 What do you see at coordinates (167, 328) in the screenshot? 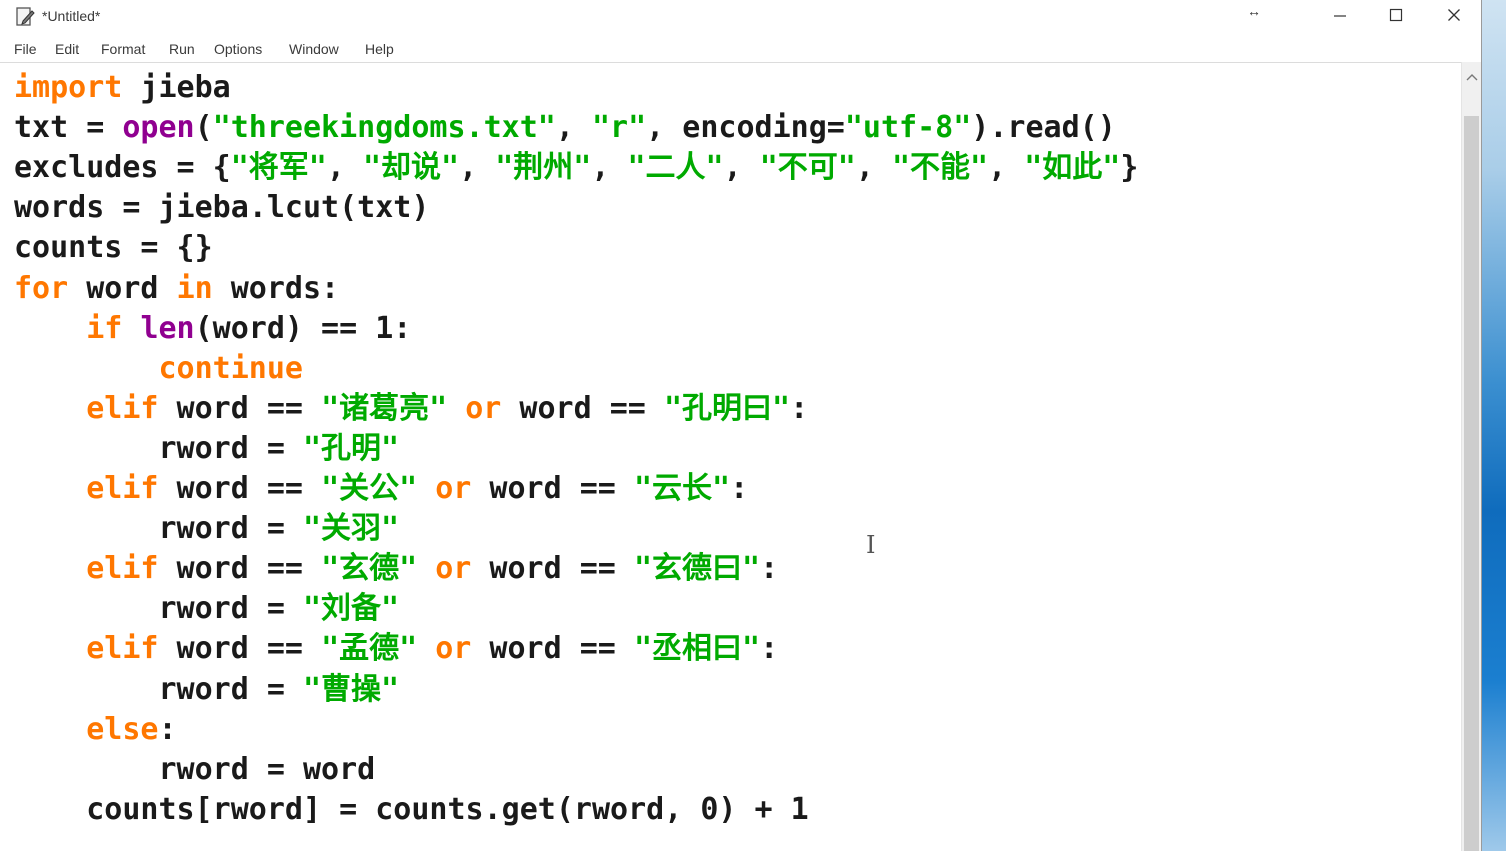
I see `code-token: len` at bounding box center [167, 328].